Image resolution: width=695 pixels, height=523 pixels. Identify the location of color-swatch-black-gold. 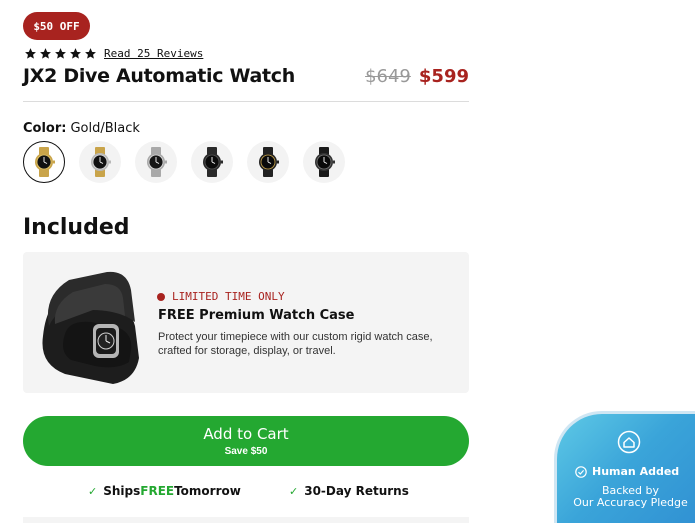
(268, 162).